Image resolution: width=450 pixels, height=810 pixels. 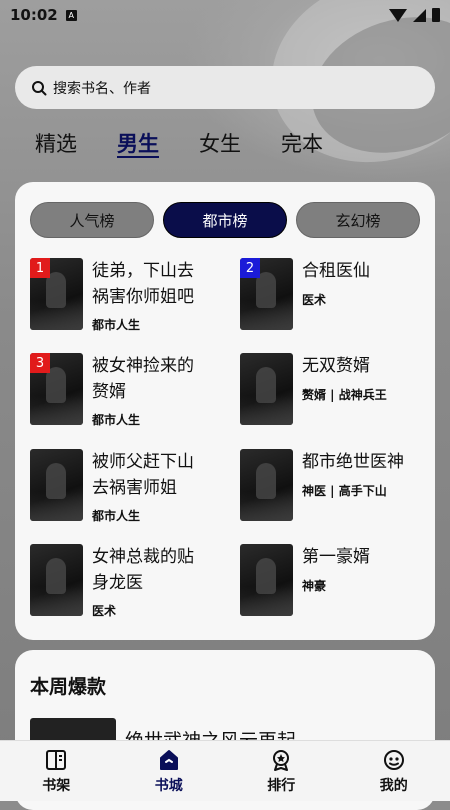 What do you see at coordinates (168, 785) in the screenshot?
I see `nav-label: 书城` at bounding box center [168, 785].